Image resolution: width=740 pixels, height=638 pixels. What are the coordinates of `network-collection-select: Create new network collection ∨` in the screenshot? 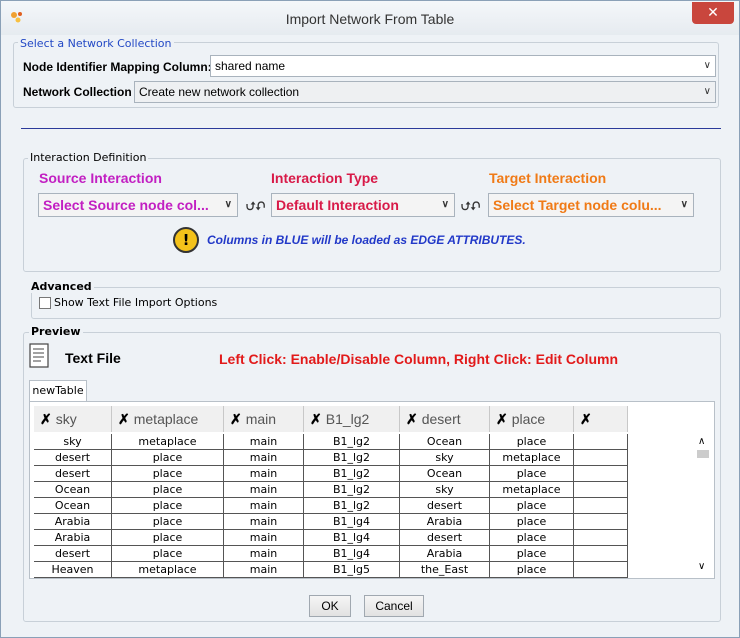 It's located at (425, 92).